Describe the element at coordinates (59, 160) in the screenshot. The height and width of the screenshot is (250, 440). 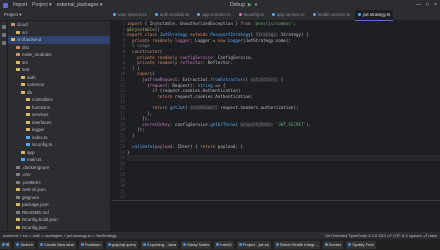
I see `tree-item: main.ts` at that location.